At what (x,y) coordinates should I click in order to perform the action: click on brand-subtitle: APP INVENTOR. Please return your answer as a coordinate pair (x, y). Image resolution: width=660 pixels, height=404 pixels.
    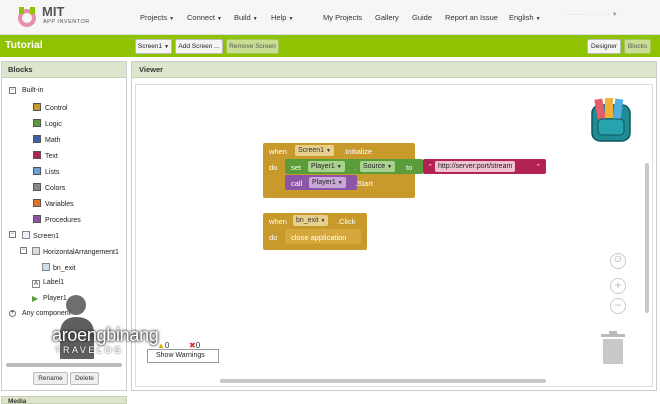
    Looking at the image, I should click on (66, 22).